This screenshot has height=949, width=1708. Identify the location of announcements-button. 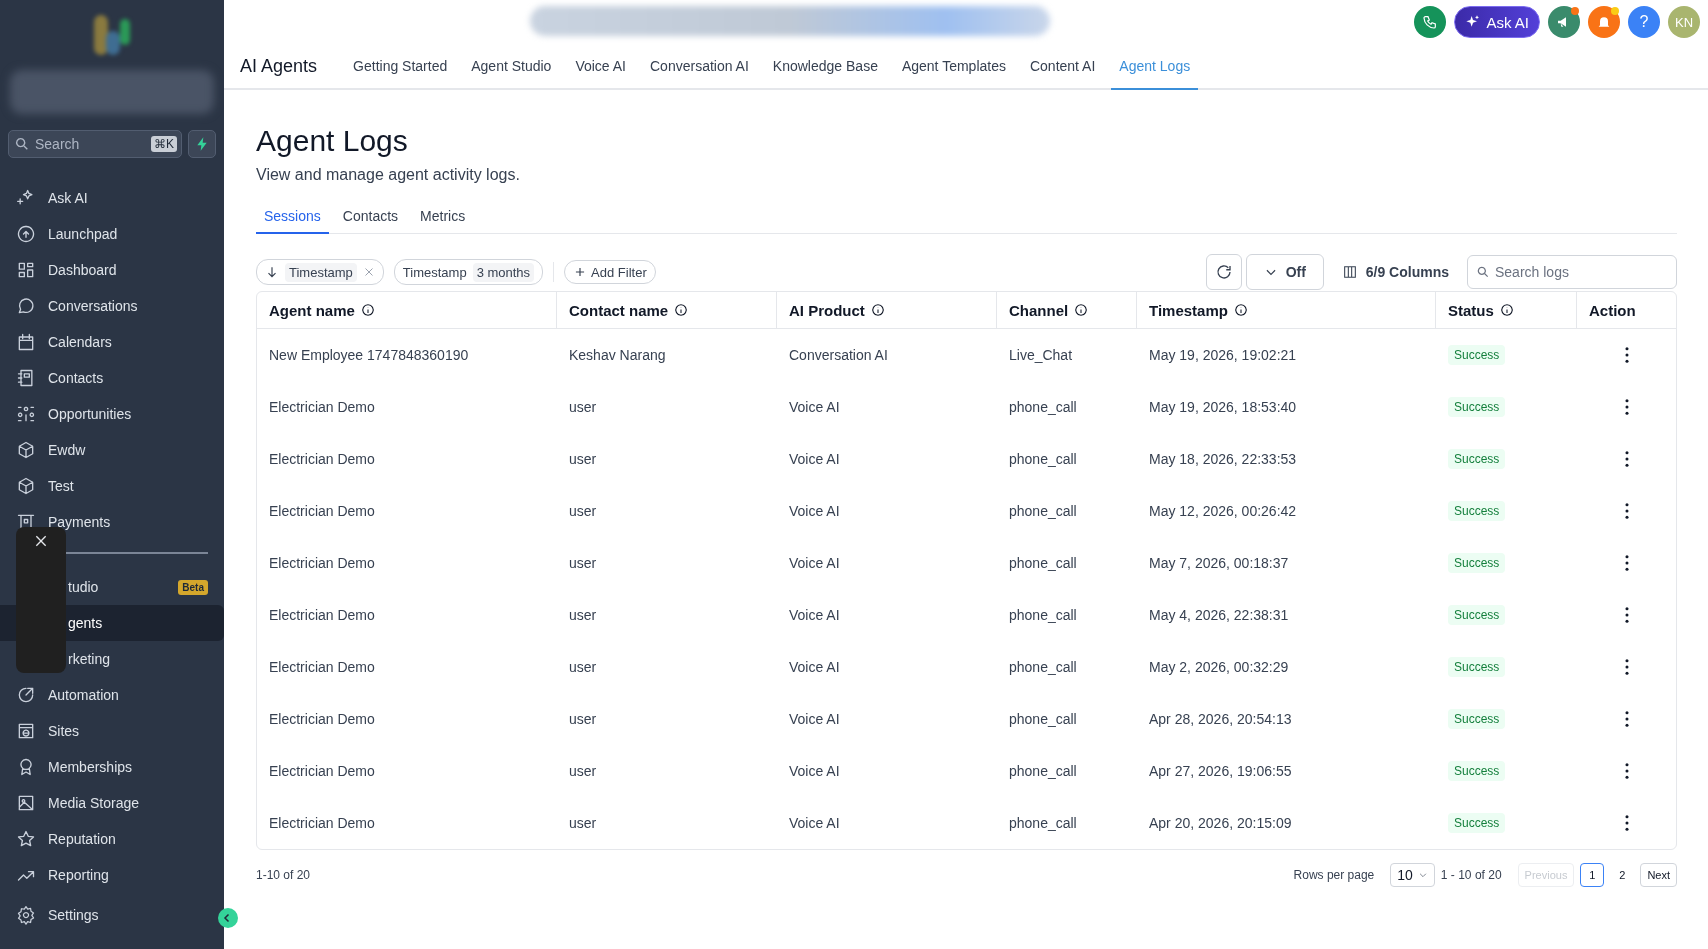
(1564, 22).